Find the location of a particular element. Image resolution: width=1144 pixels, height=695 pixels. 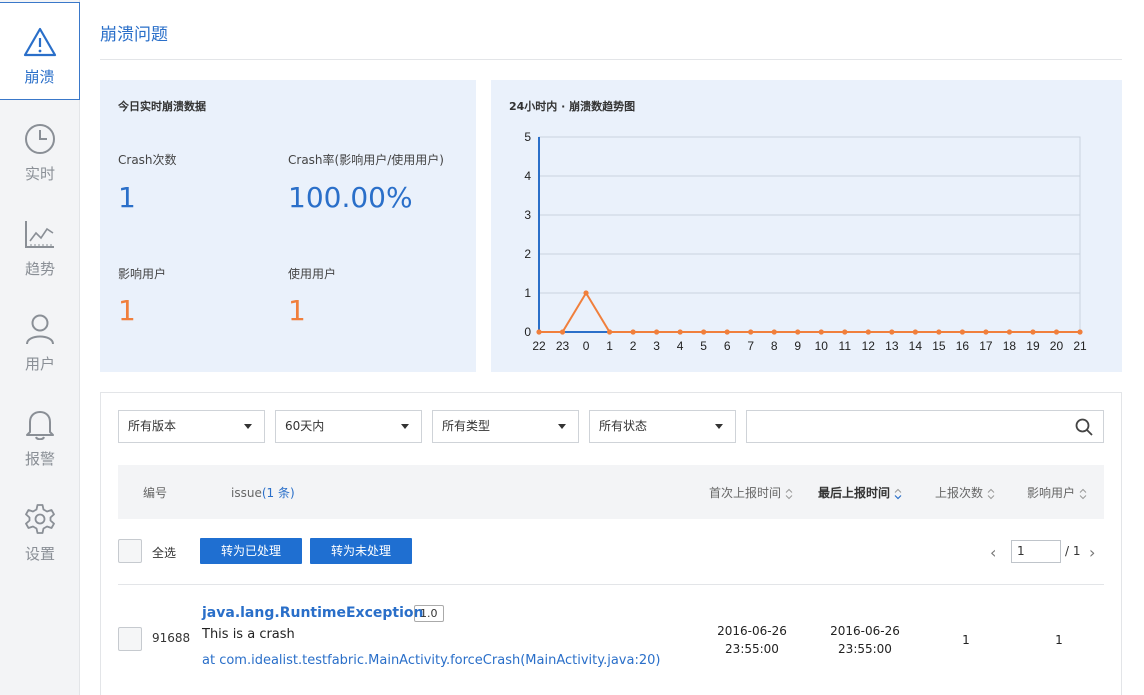

user-icon is located at coordinates (40, 329).